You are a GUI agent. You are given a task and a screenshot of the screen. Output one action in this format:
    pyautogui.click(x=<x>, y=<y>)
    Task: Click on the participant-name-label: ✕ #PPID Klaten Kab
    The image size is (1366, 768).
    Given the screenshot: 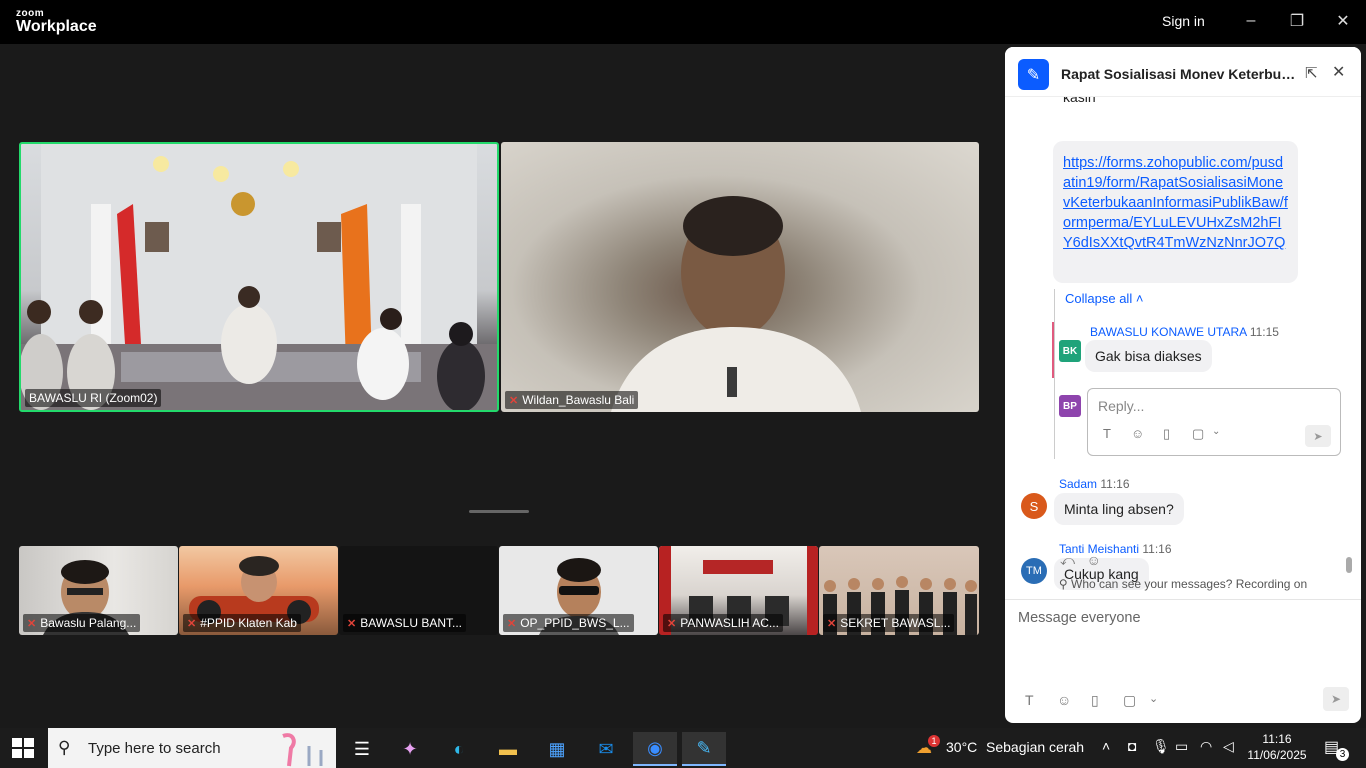 What is the action you would take?
    pyautogui.click(x=242, y=623)
    